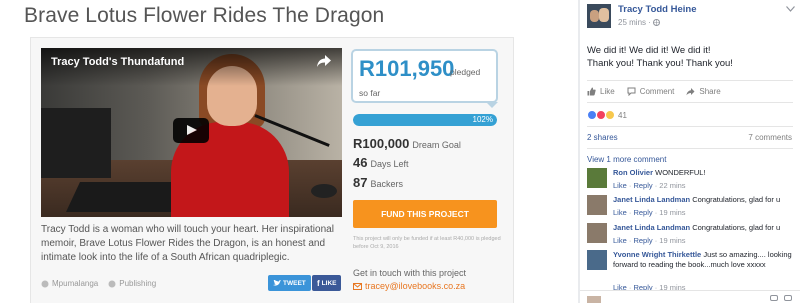 The height and width of the screenshot is (303, 800). What do you see at coordinates (672, 185) in the screenshot?
I see `comment-time: 22 mins` at bounding box center [672, 185].